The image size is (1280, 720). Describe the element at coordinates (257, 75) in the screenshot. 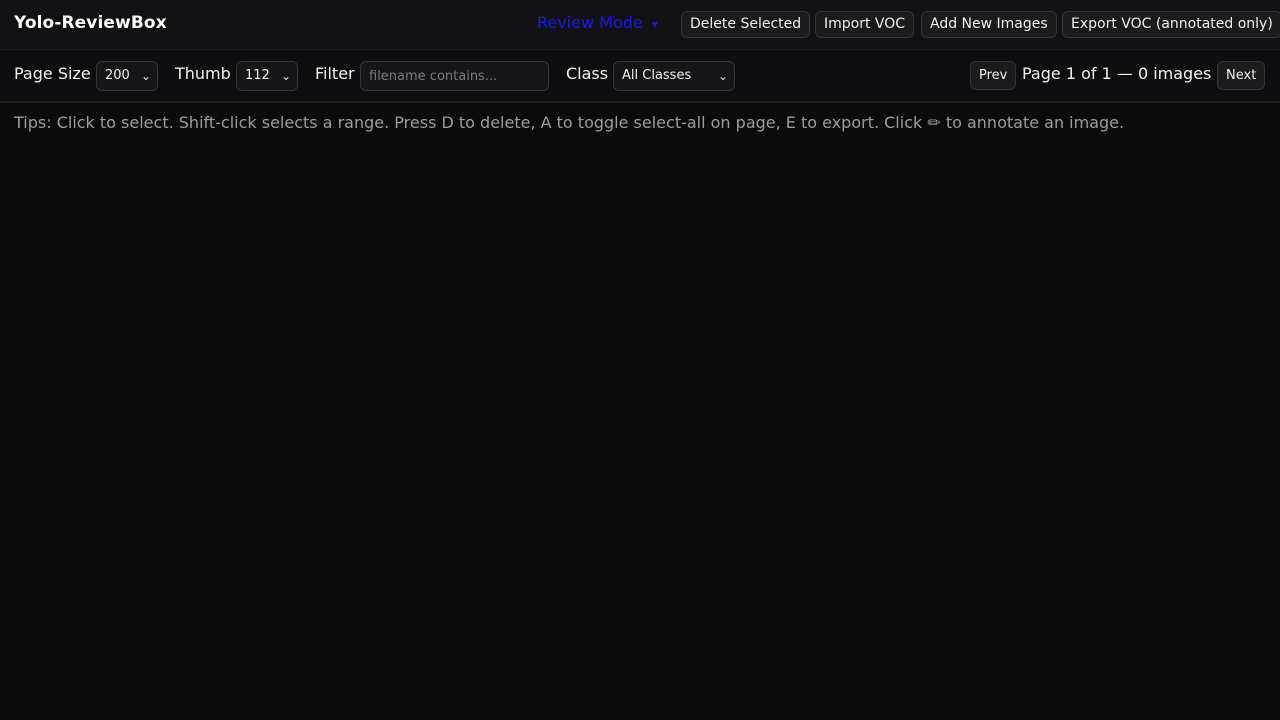

I see `thumb-size-value: 112` at that location.